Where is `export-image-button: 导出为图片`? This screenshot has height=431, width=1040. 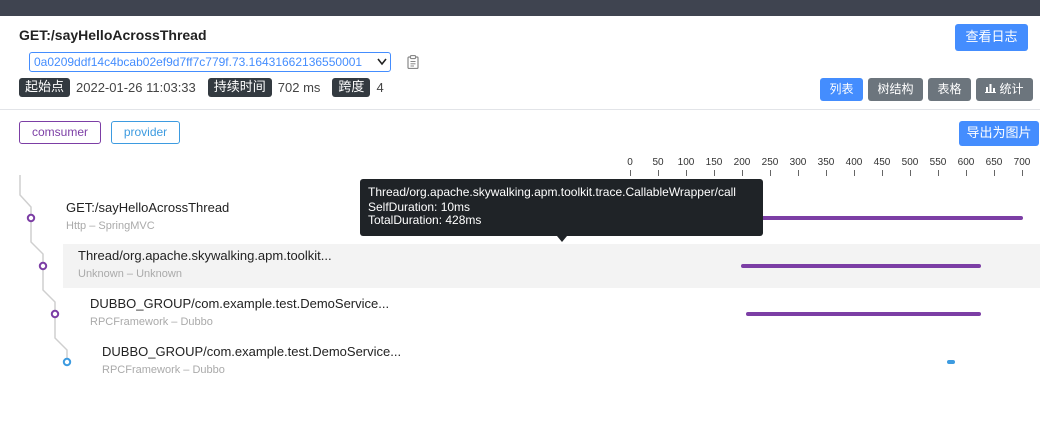
export-image-button: 导出为图片 is located at coordinates (999, 133).